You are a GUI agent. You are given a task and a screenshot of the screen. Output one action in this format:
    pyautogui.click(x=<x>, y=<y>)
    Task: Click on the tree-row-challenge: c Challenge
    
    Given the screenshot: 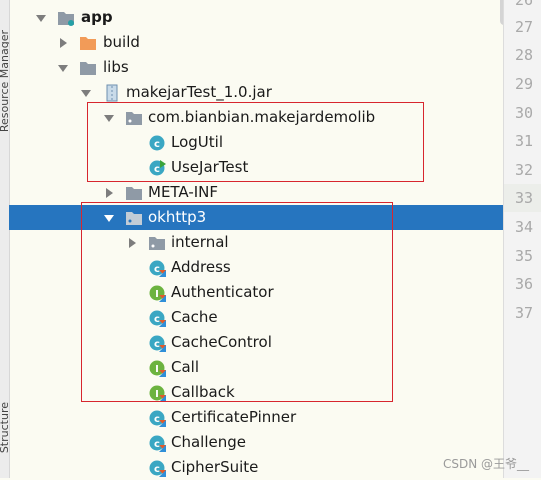 What is the action you would take?
    pyautogui.click(x=256, y=442)
    